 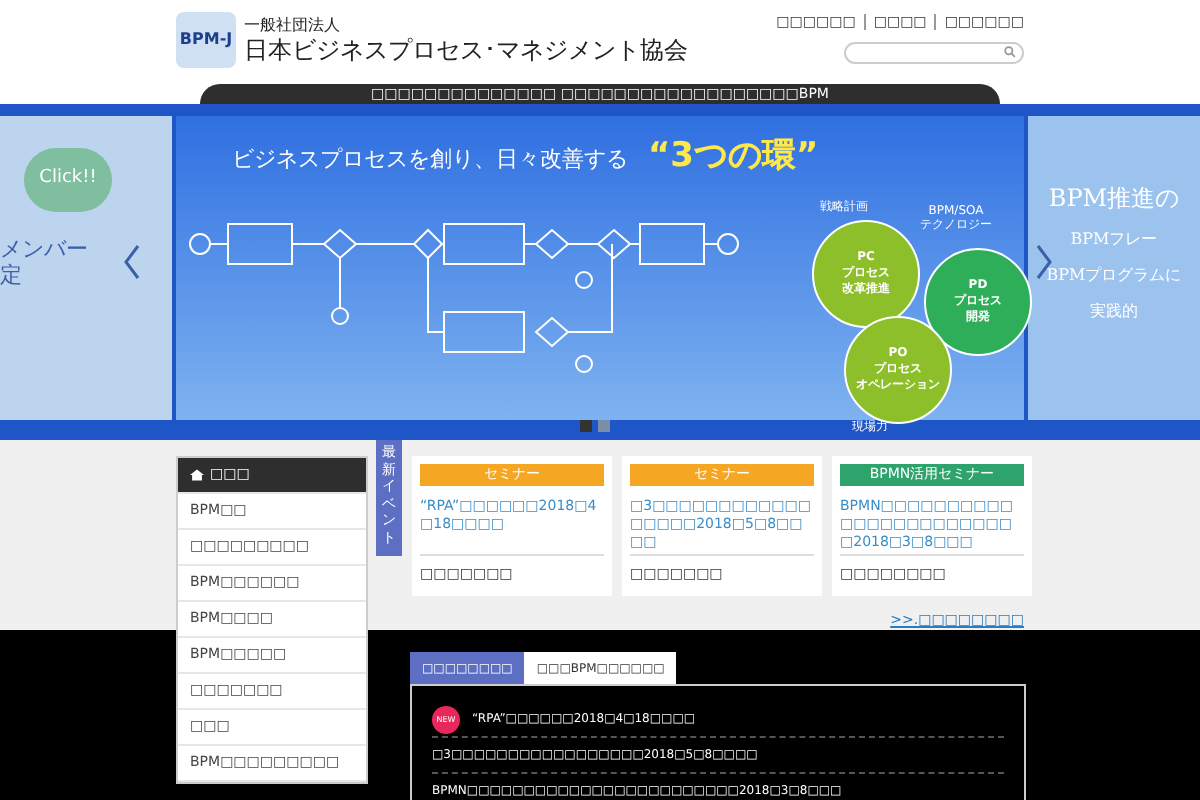 What do you see at coordinates (1010, 52) in the screenshot?
I see `search-icon` at bounding box center [1010, 52].